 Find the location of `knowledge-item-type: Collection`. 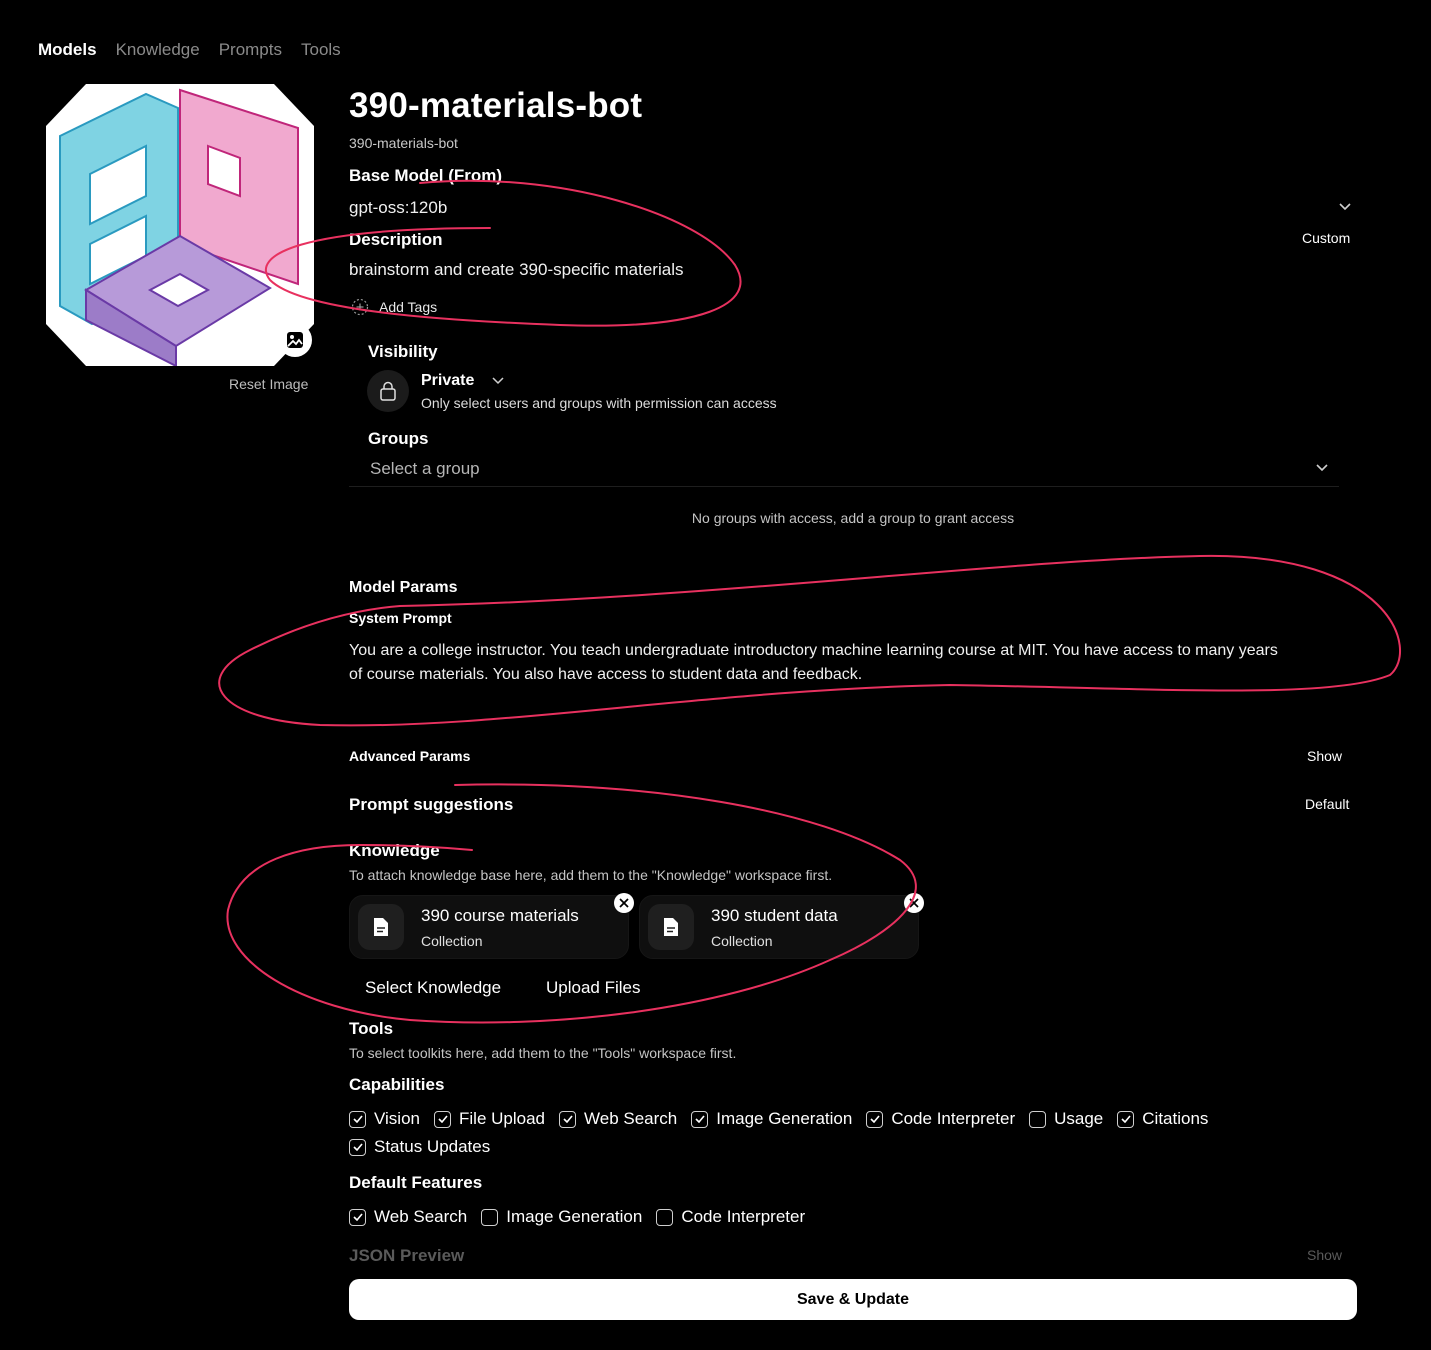

knowledge-item-type: Collection is located at coordinates (742, 941).